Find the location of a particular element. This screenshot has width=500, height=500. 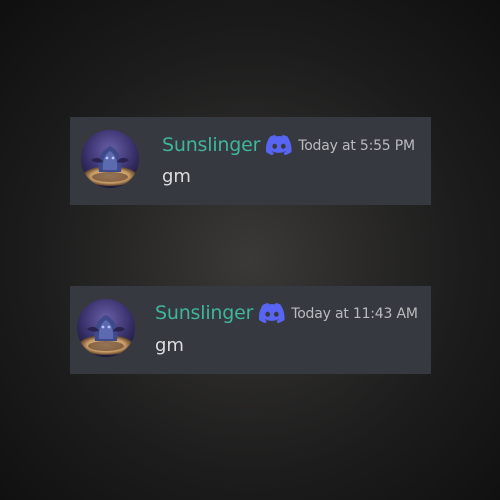

message-timestamp: Today at 5:55 PM is located at coordinates (356, 146).